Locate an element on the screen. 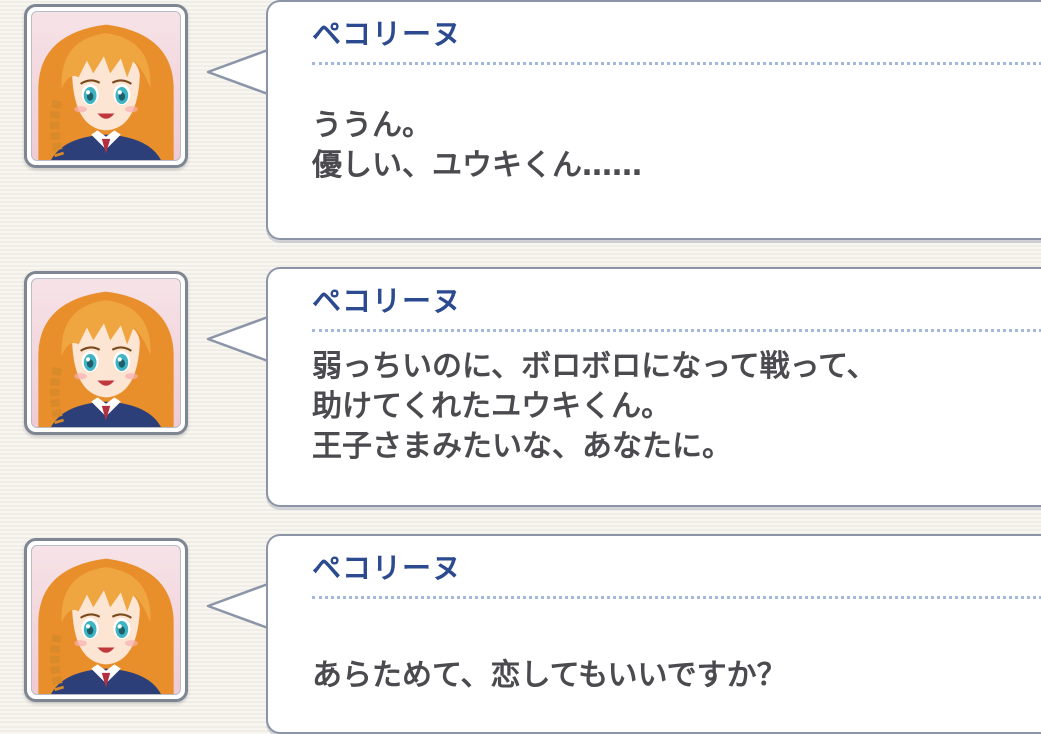  message-line: 助けてくれたユウキくん。 is located at coordinates (492, 406).